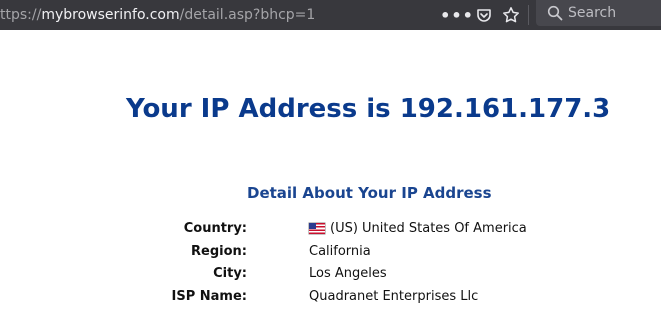  What do you see at coordinates (592, 13) in the screenshot?
I see `search-placeholder: Search` at bounding box center [592, 13].